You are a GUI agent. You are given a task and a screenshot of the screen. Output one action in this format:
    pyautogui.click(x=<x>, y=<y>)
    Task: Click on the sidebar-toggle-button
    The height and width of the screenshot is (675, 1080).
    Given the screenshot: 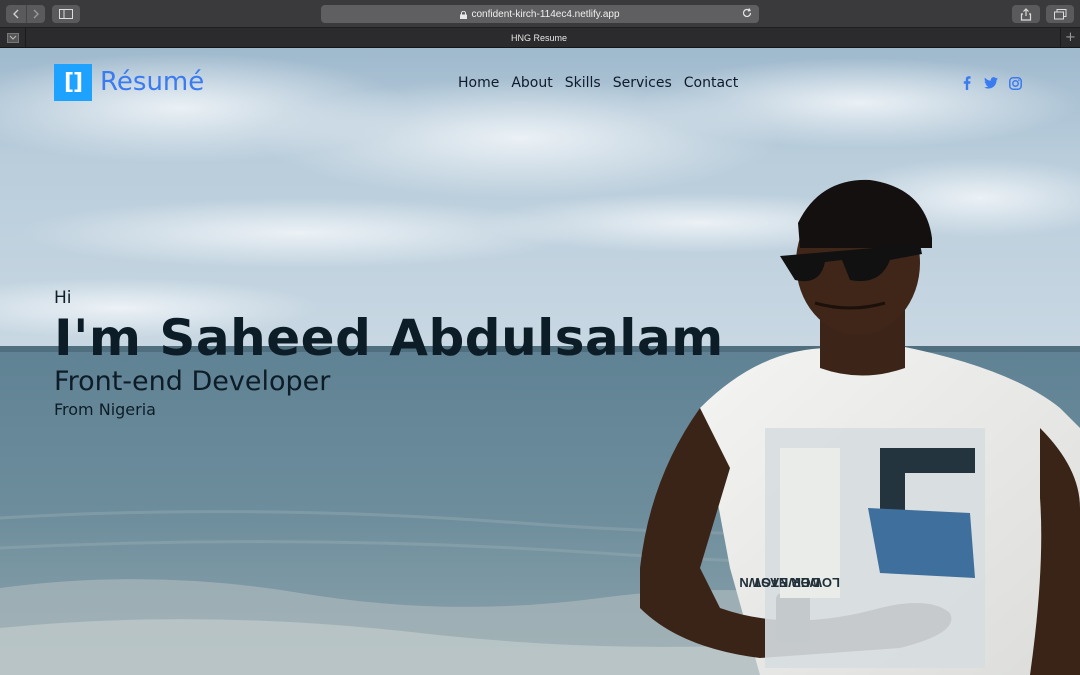 What is the action you would take?
    pyautogui.click(x=66, y=14)
    